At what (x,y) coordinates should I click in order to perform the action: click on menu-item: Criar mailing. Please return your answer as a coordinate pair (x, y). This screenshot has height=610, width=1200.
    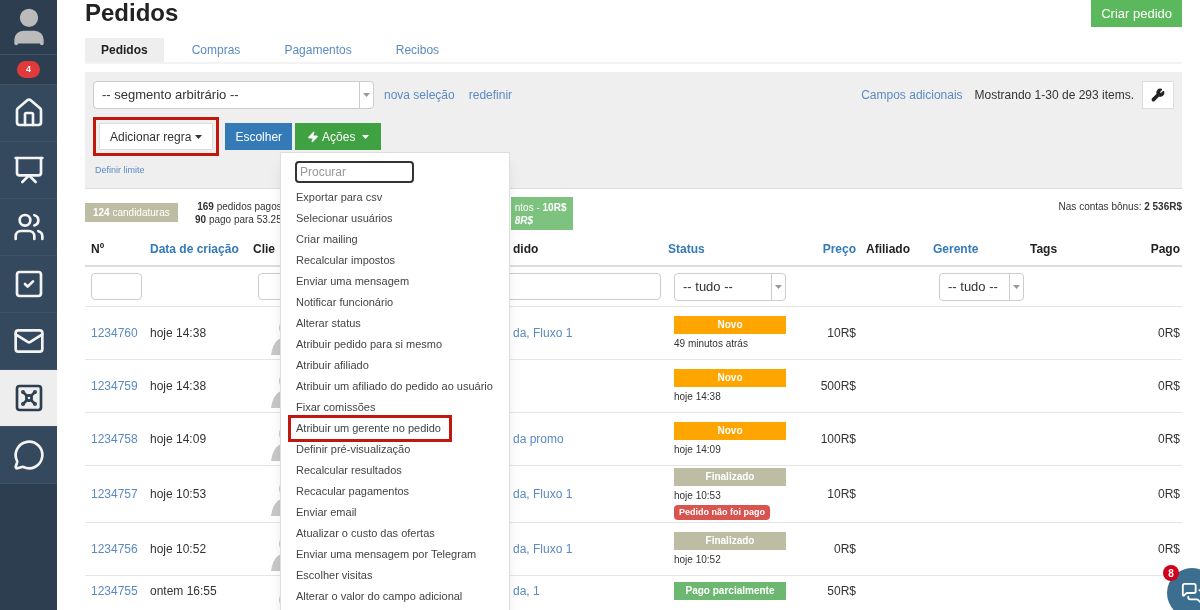
    Looking at the image, I should click on (328, 239).